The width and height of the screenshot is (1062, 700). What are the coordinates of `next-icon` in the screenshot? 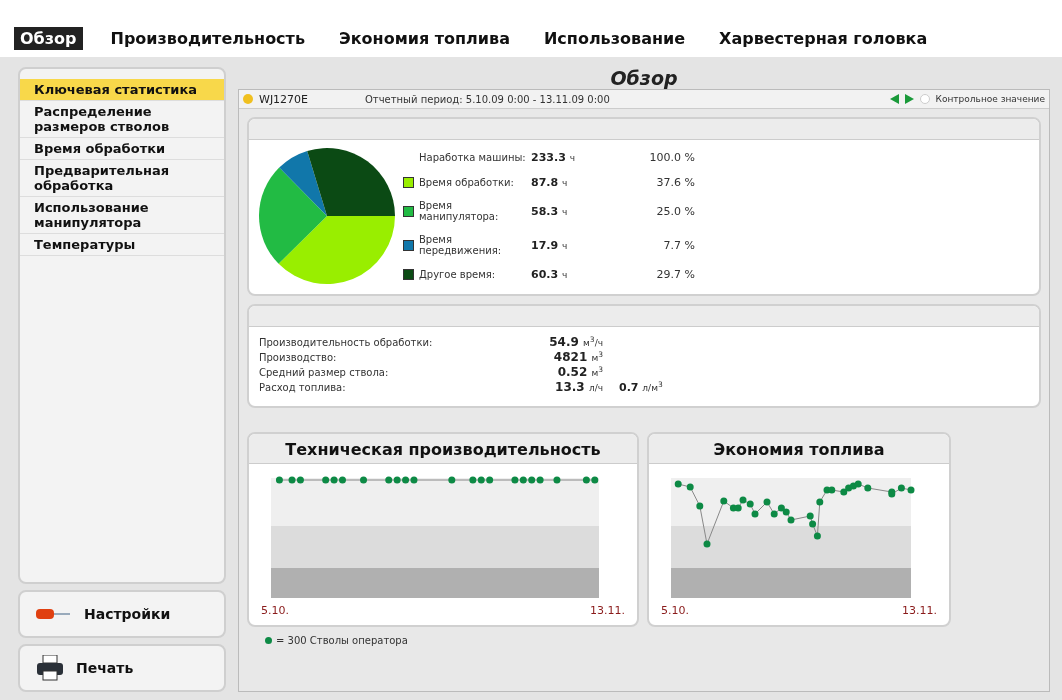 It's located at (909, 99).